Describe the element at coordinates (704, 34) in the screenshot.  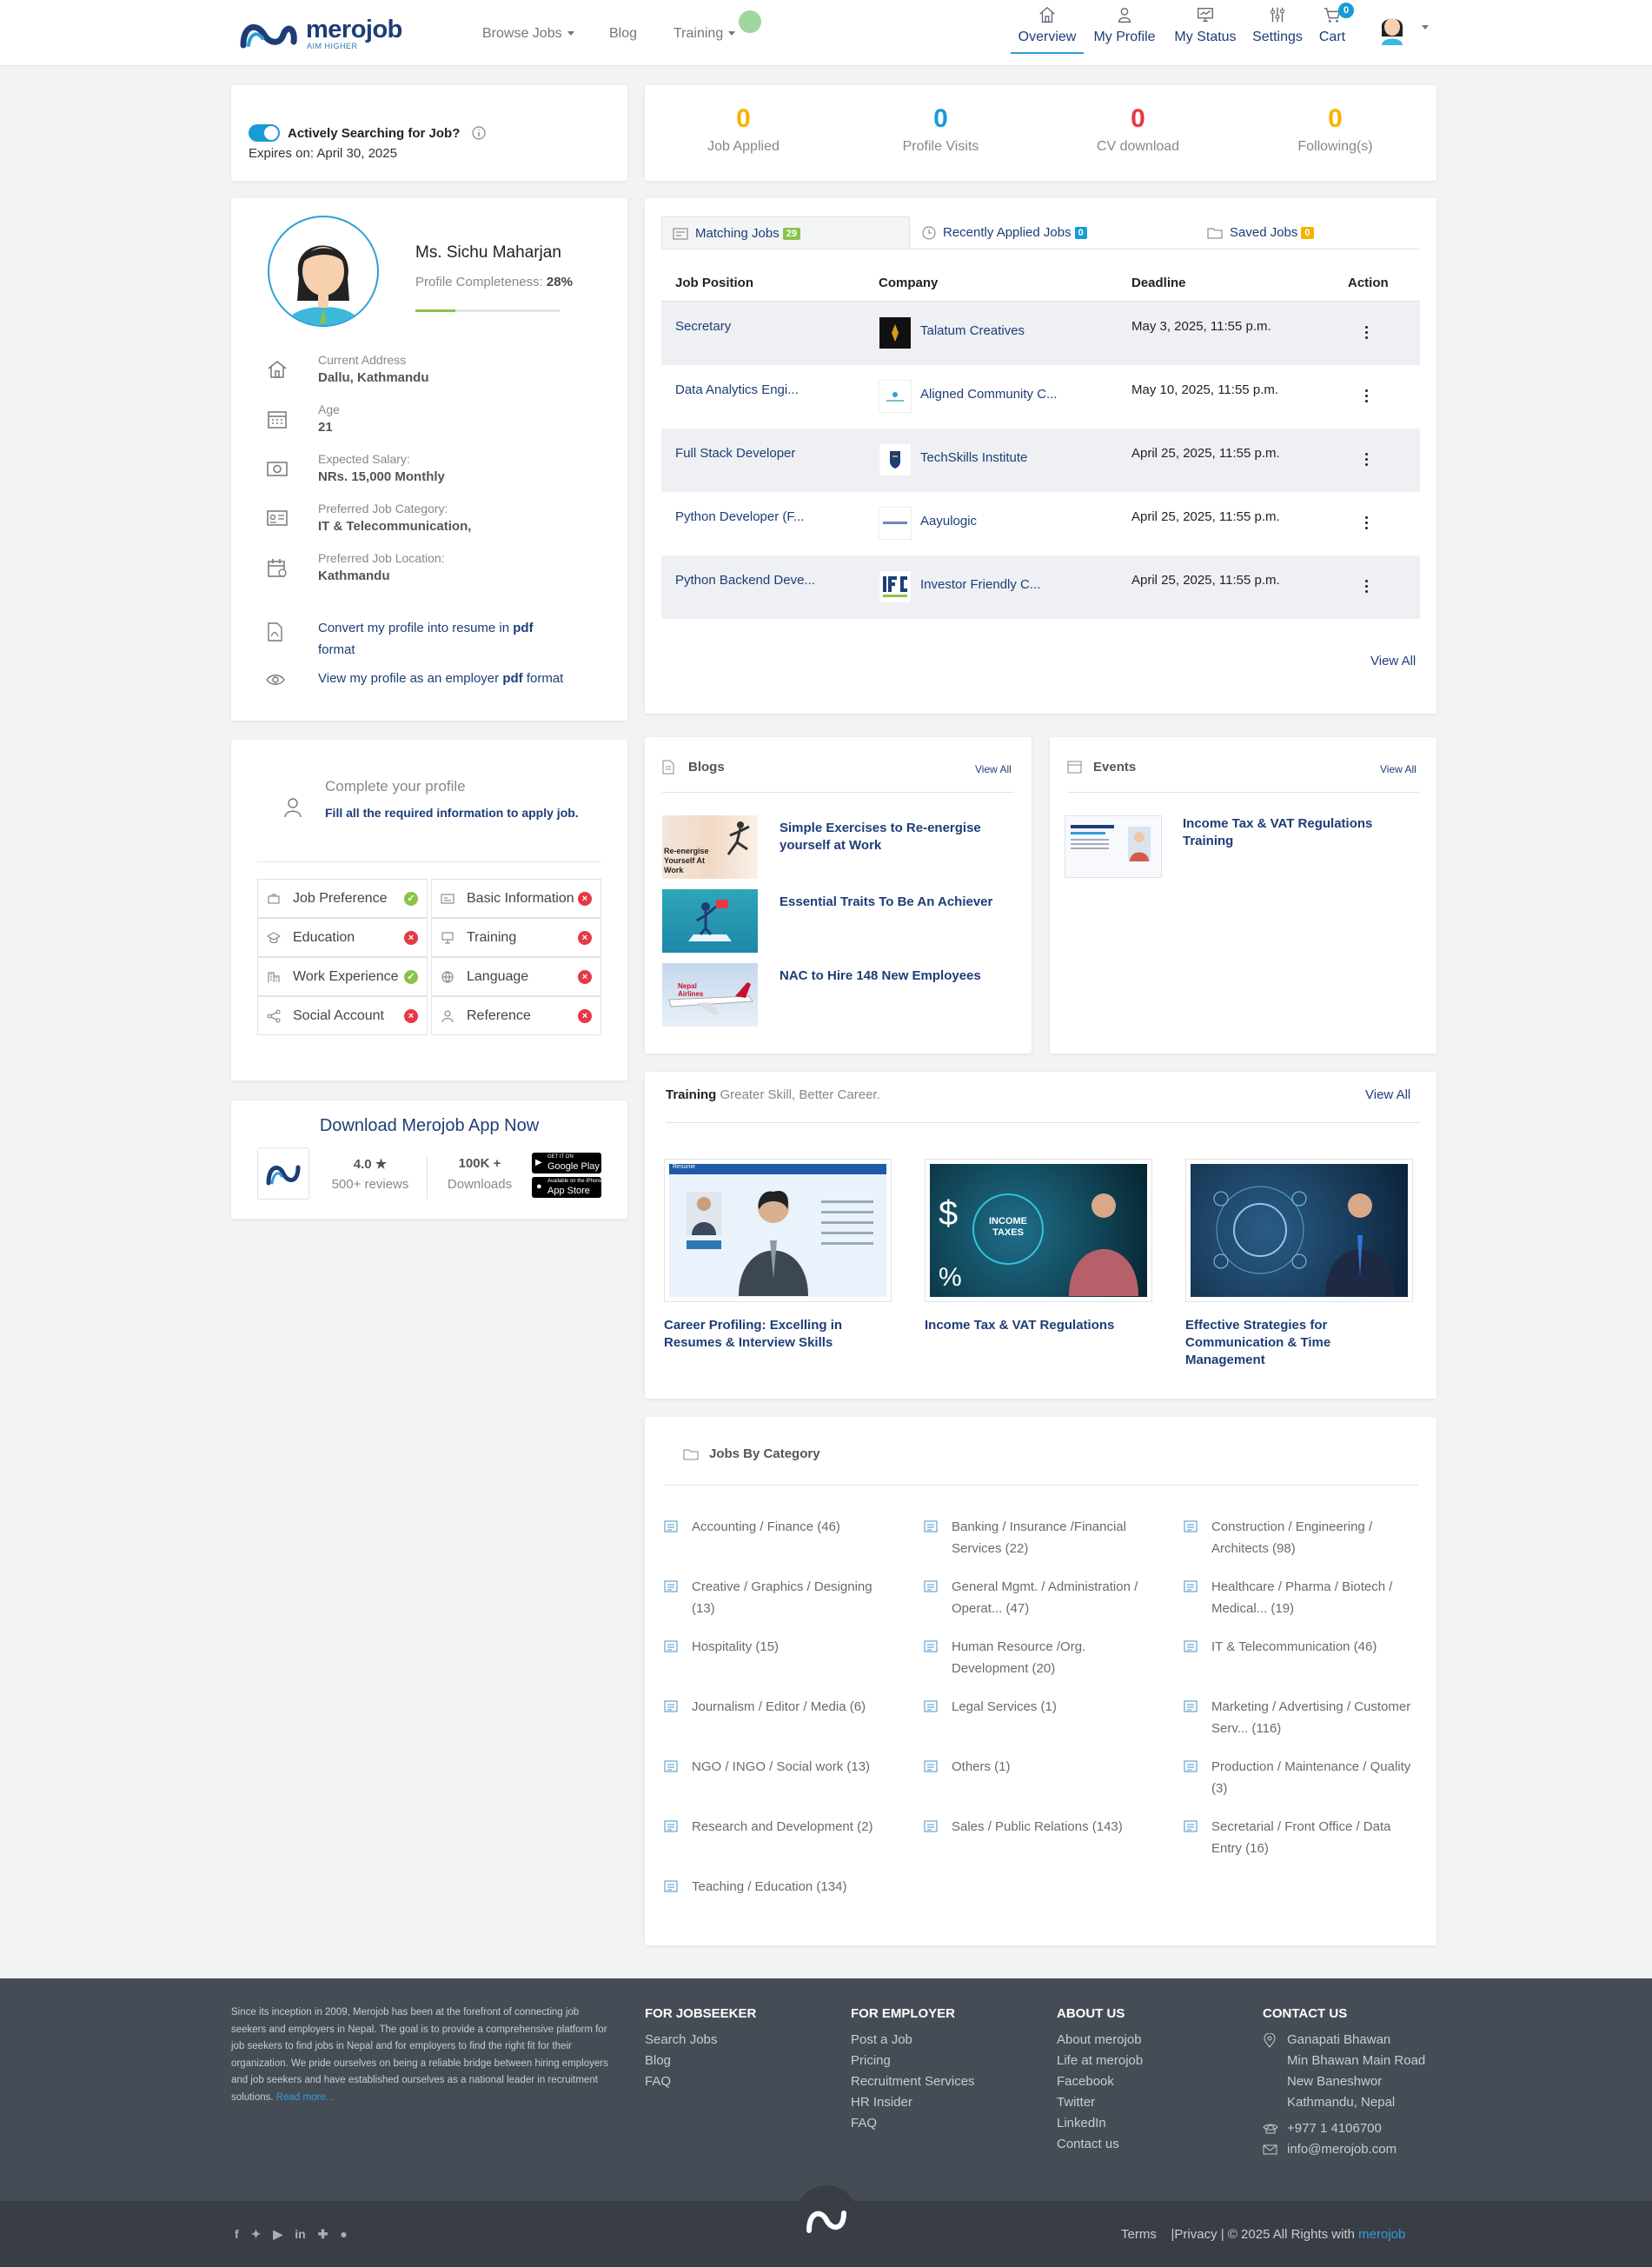
I see `nav-training: Training` at that location.